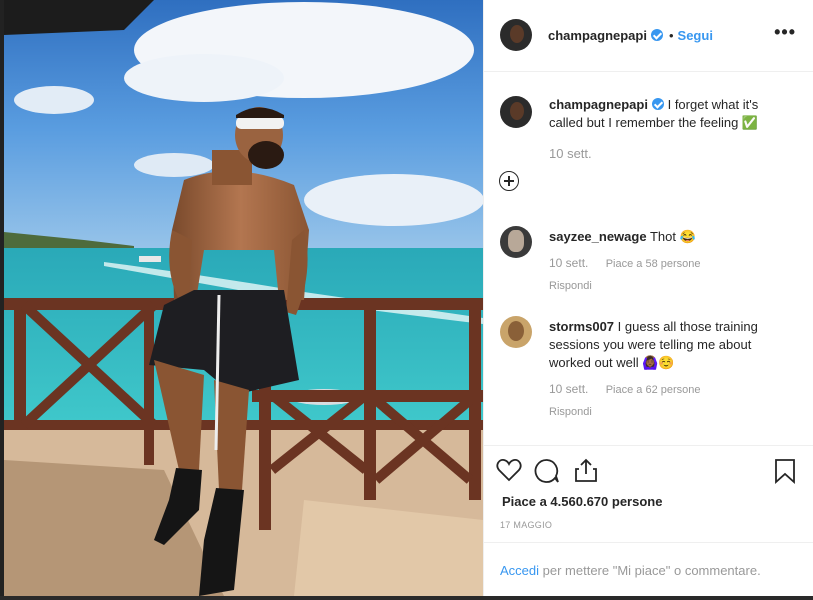 The image size is (813, 600). What do you see at coordinates (516, 112) in the screenshot?
I see `caption-avatar` at bounding box center [516, 112].